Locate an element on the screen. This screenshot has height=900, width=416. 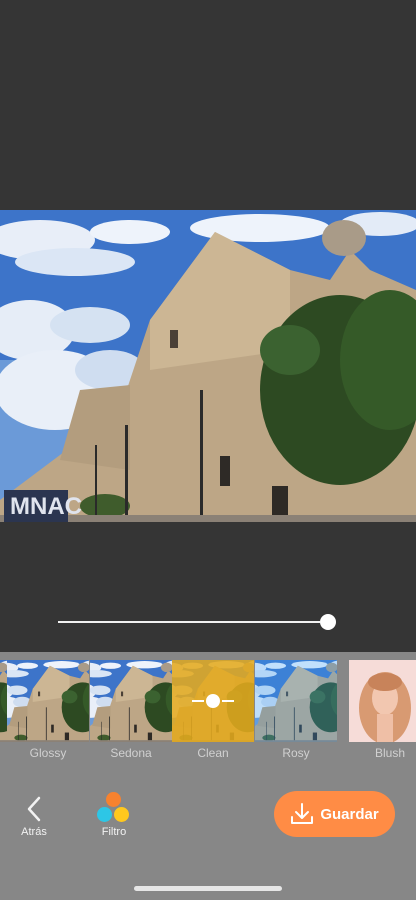
back-button: Atrás is located at coordinates (34, 817).